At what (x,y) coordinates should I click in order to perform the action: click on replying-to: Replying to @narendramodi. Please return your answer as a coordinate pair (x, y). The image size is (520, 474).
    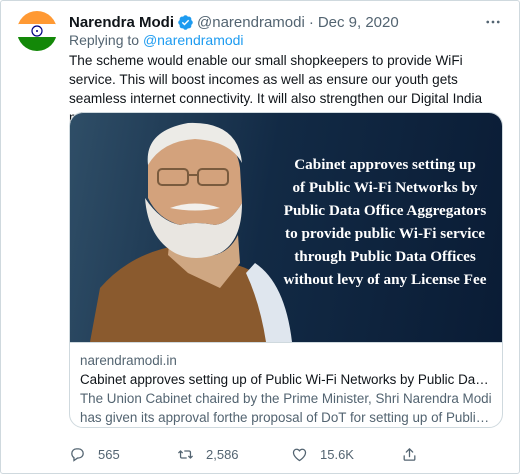
    Looking at the image, I should click on (156, 40).